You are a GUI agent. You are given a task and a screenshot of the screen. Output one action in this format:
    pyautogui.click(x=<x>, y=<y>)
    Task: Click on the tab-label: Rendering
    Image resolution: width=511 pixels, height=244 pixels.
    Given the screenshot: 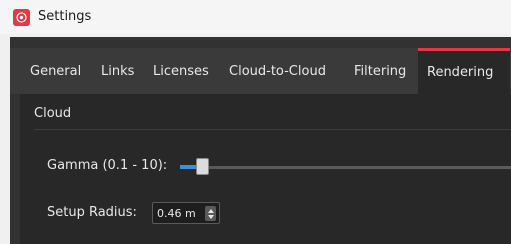 What is the action you would take?
    pyautogui.click(x=460, y=72)
    